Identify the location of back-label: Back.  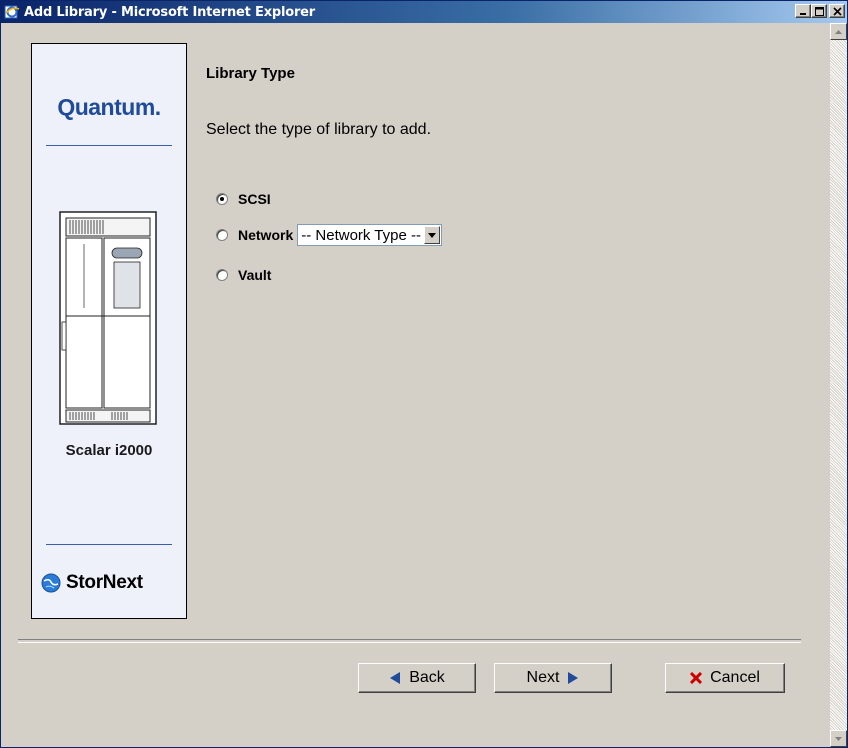
(427, 677).